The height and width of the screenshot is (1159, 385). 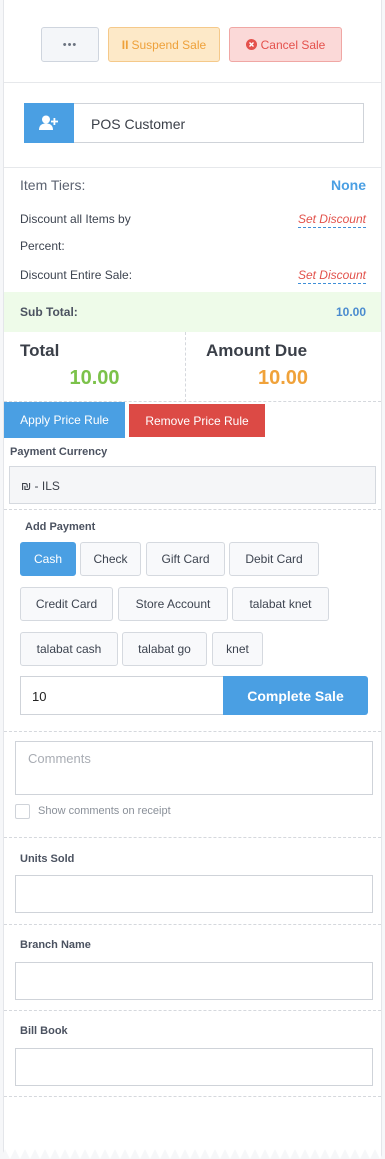 I want to click on cancel-circle-icon, so click(x=251, y=44).